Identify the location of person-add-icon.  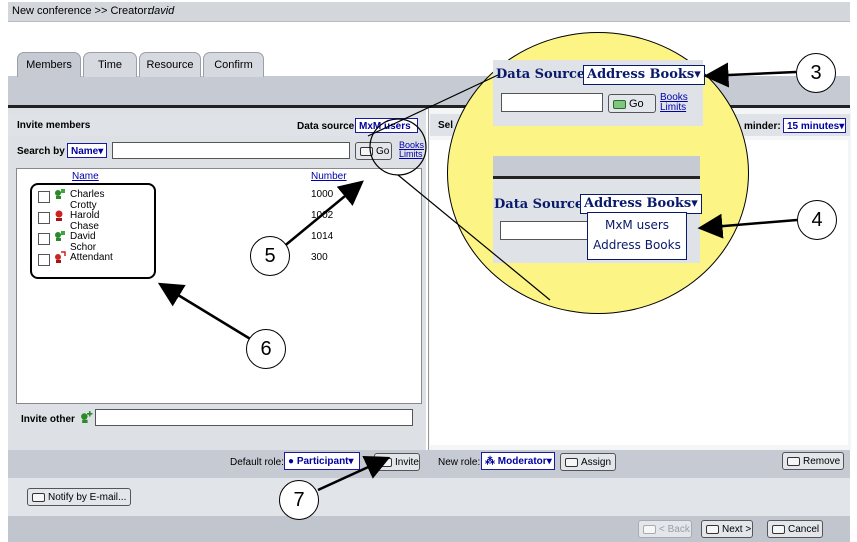
(86, 416).